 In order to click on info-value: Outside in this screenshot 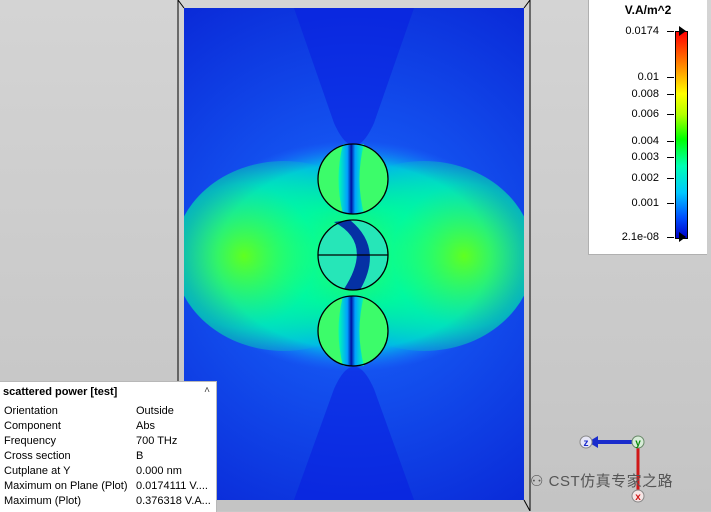, I will do `click(155, 411)`.